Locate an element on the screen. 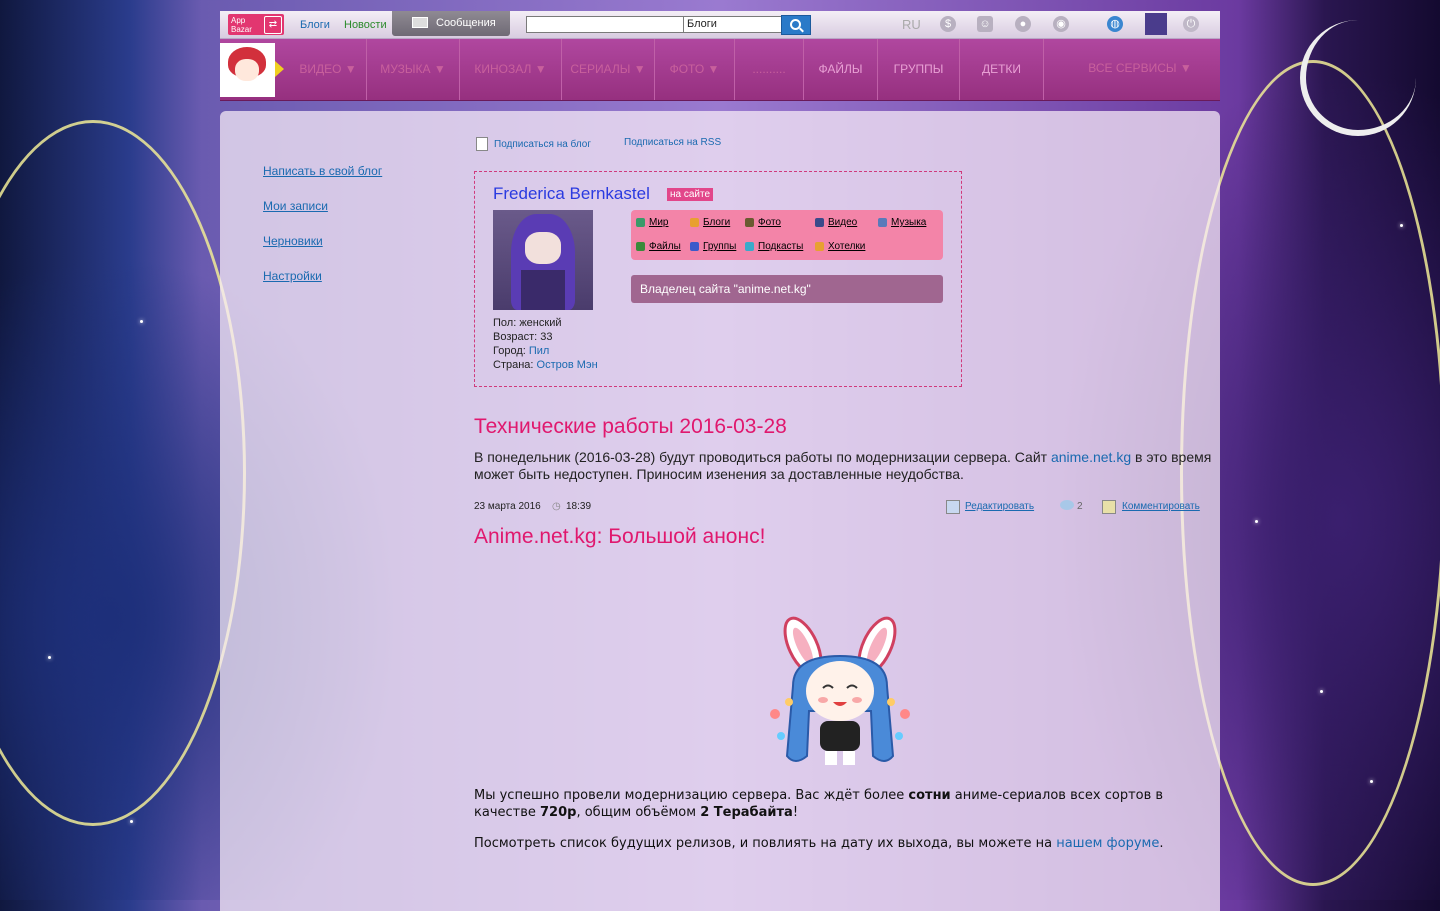 This screenshot has height=911, width=1440. link-files: Файлы is located at coordinates (658, 246).